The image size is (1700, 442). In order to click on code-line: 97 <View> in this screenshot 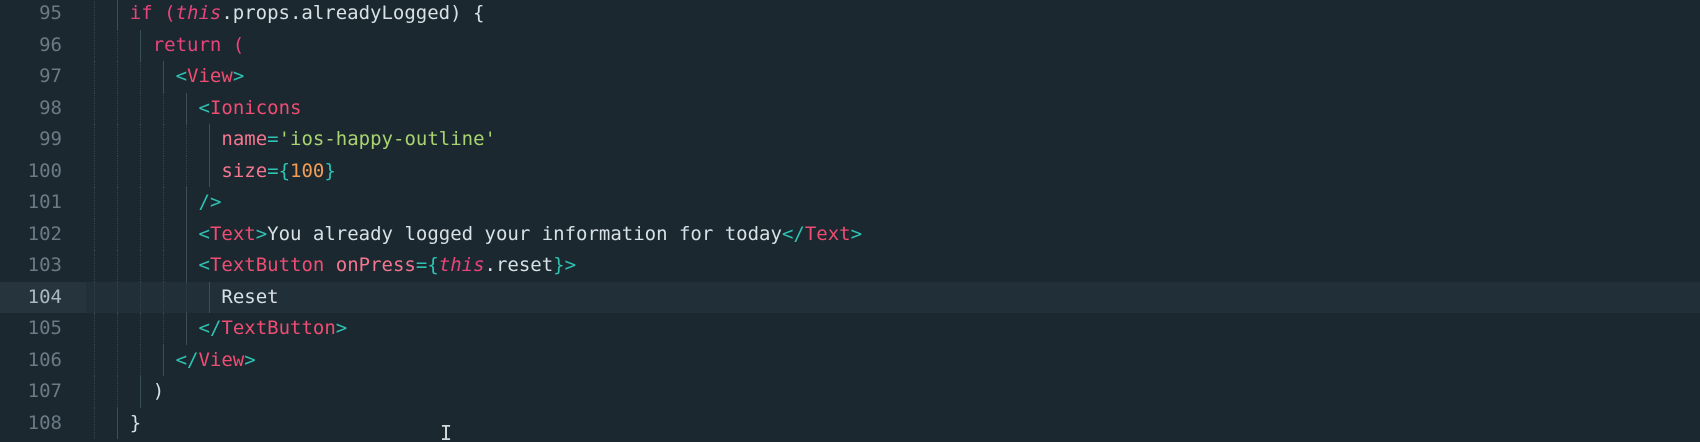, I will do `click(850, 77)`.